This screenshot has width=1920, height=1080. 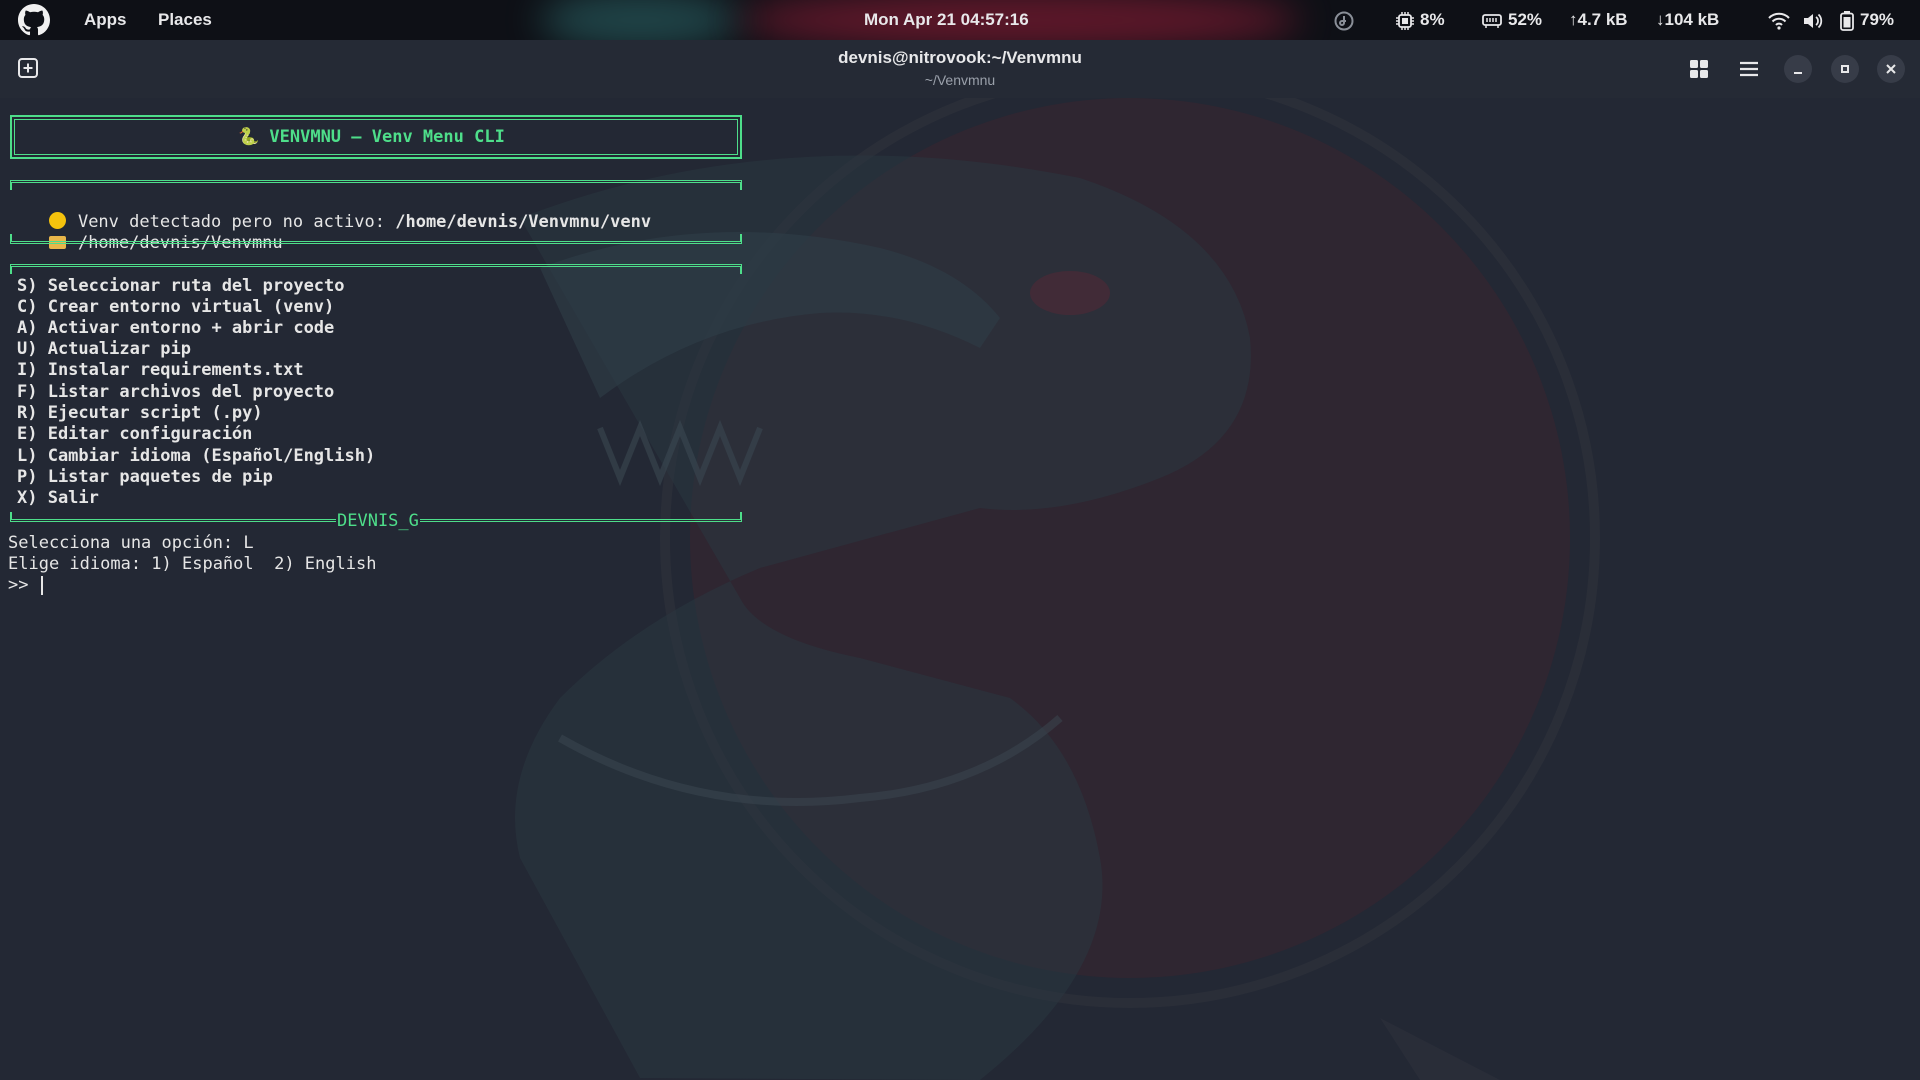 I want to click on upload-indicator: ↑4.7 kB, so click(x=1598, y=20).